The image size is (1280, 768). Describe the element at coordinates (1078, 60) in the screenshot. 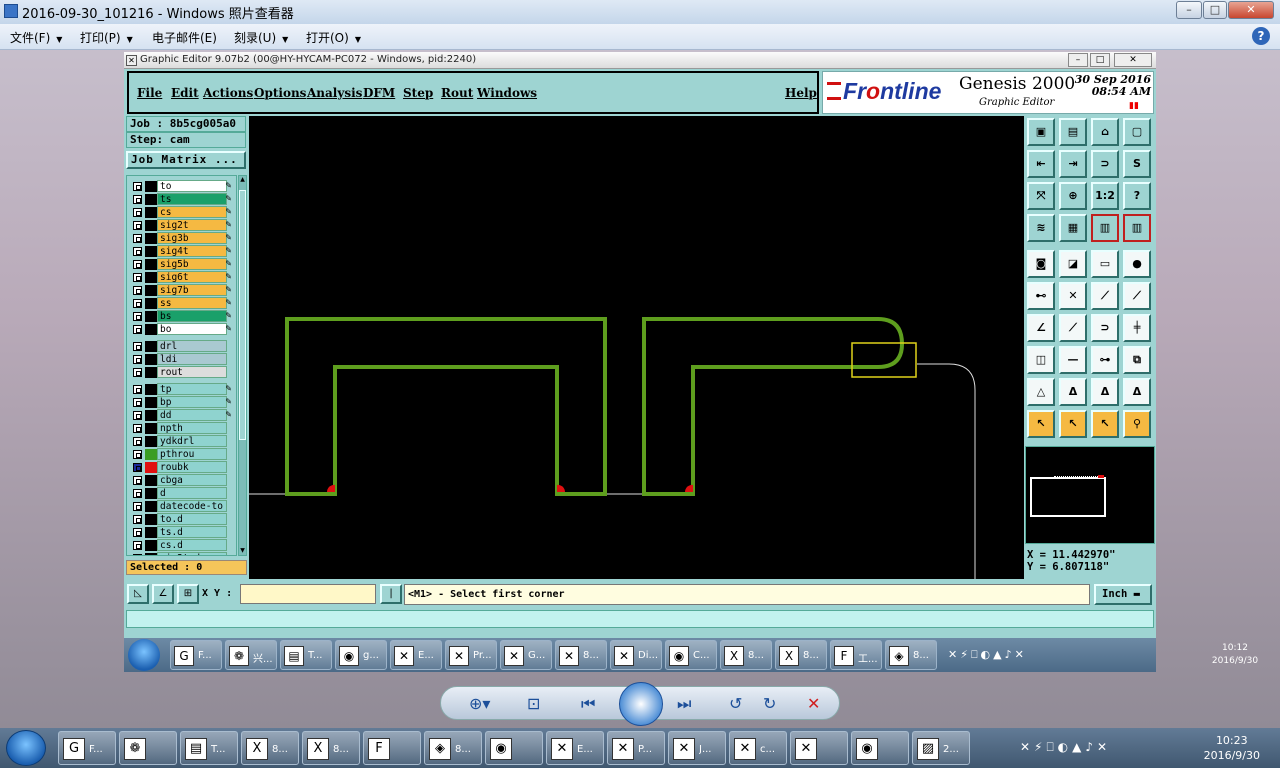

I see `genesis-minimize-button: –` at that location.